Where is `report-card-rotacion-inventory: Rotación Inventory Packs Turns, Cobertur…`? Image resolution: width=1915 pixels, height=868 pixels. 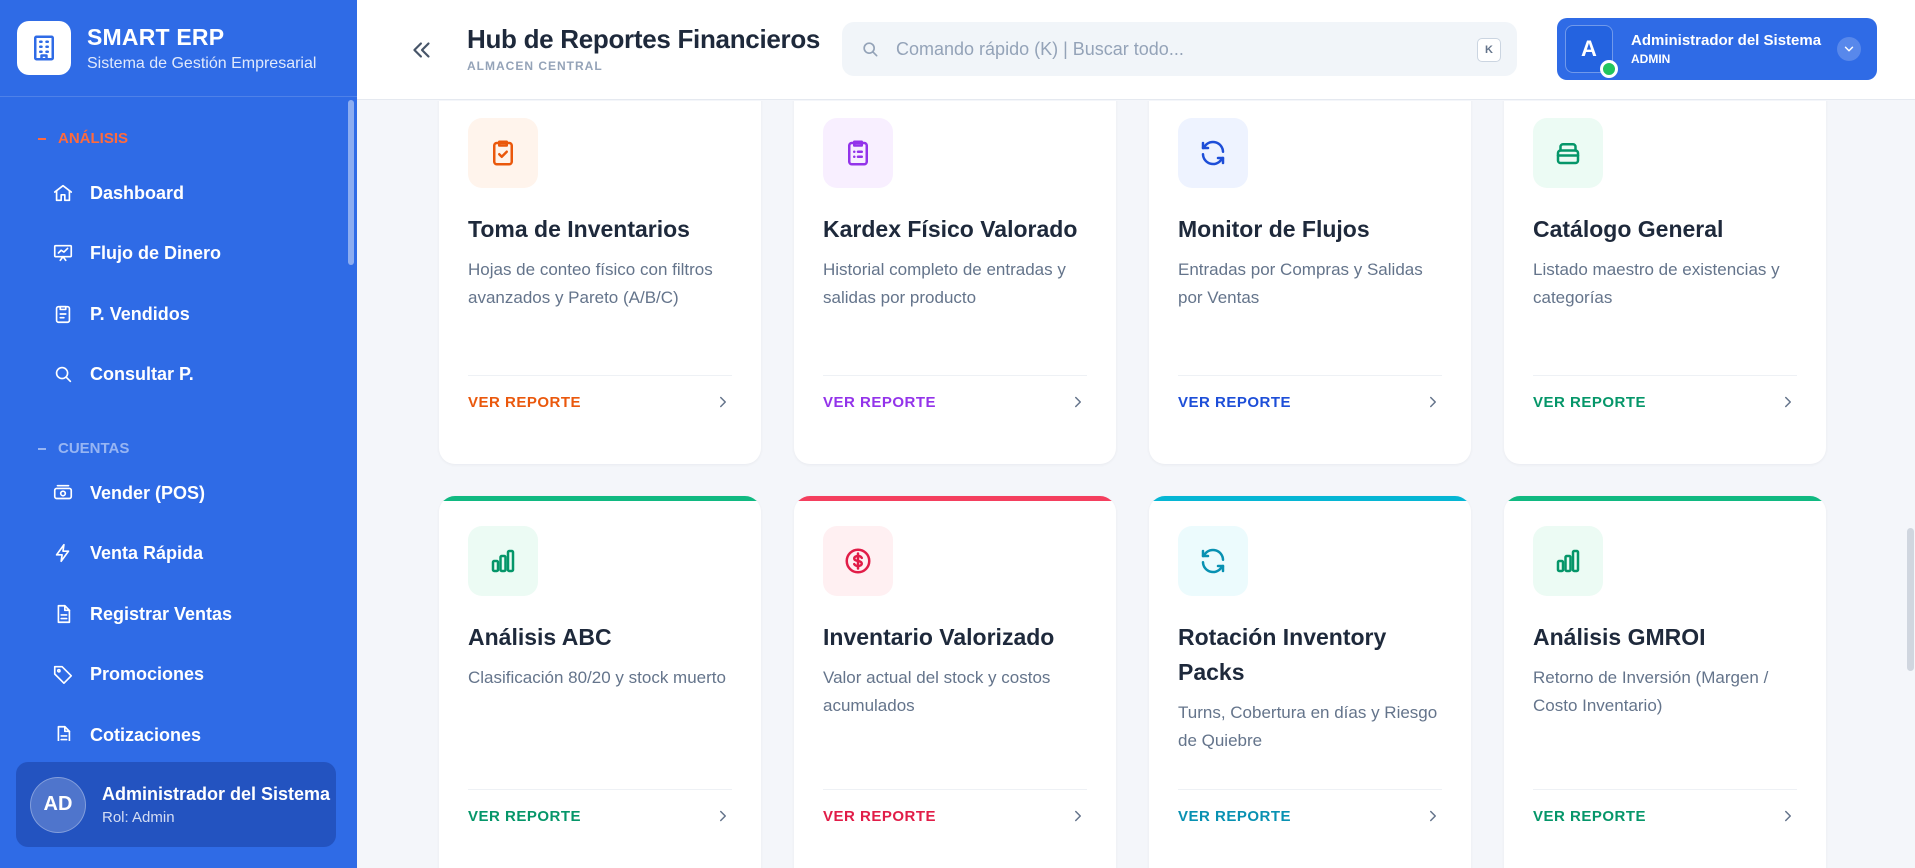 report-card-rotacion-inventory: Rotación Inventory Packs Turns, Cobertur… is located at coordinates (1310, 682).